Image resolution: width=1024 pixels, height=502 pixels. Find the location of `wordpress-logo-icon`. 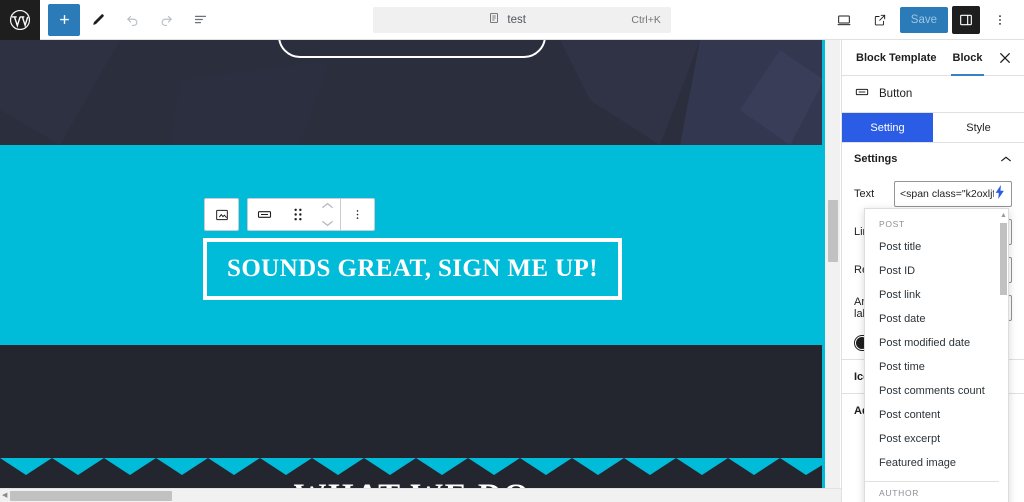

wordpress-logo-icon is located at coordinates (20, 20).